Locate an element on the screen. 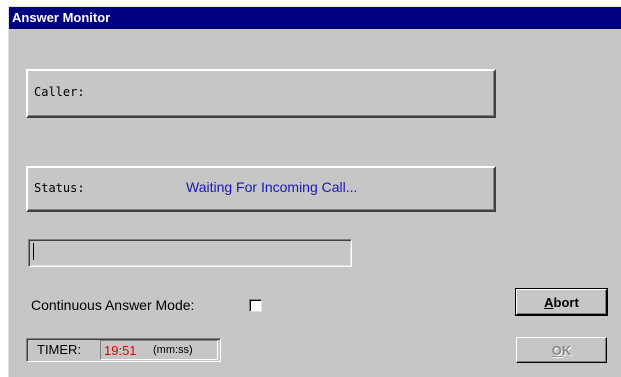 The width and height of the screenshot is (621, 377). timer-label: TIMER: is located at coordinates (59, 349).